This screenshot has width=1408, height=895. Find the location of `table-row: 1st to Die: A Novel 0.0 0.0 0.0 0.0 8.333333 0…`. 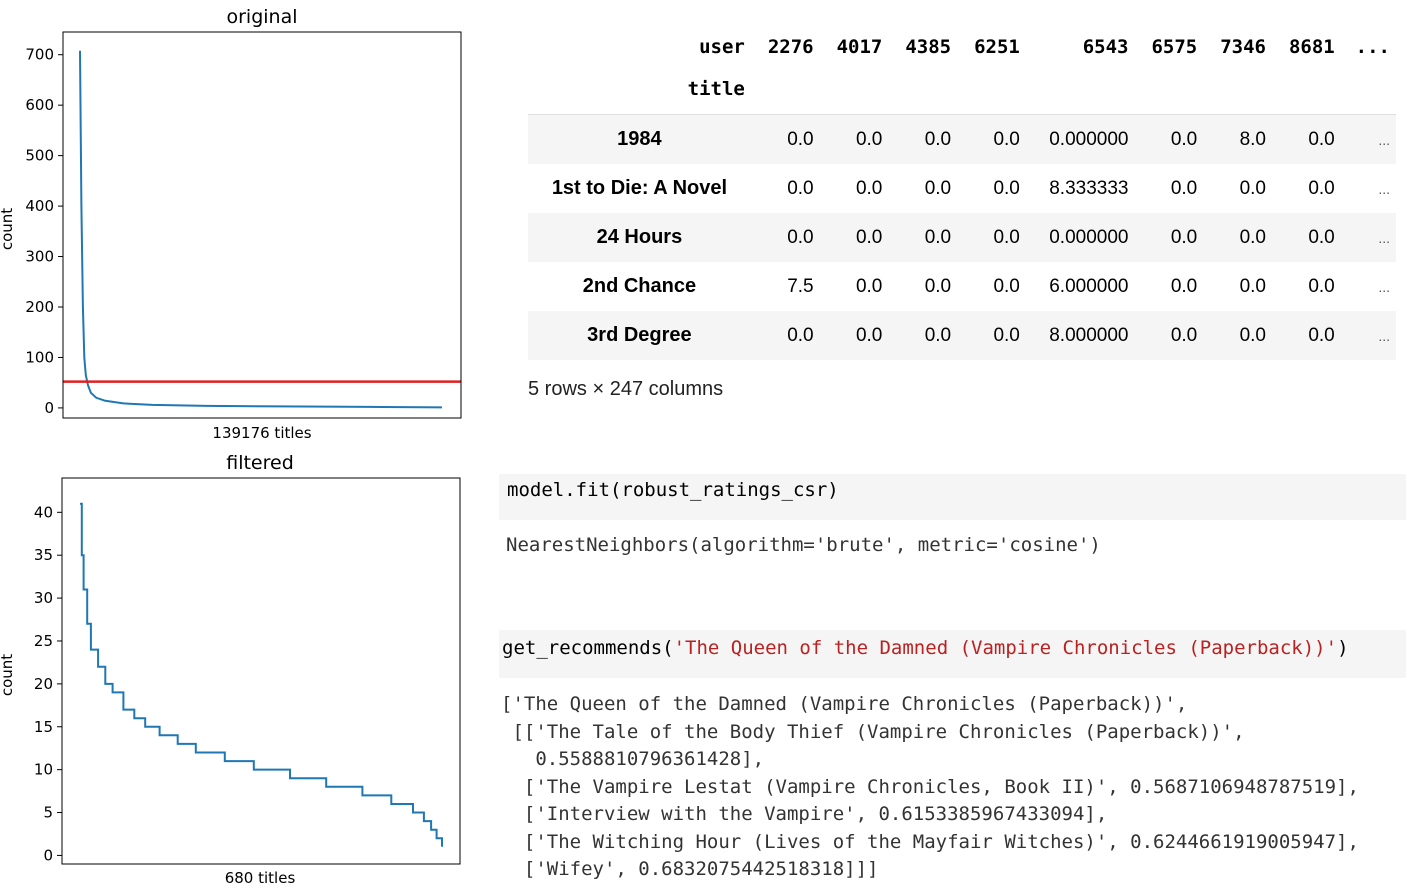

table-row: 1st to Die: A Novel 0.0 0.0 0.0 0.0 8.333333 0… is located at coordinates (962, 188).